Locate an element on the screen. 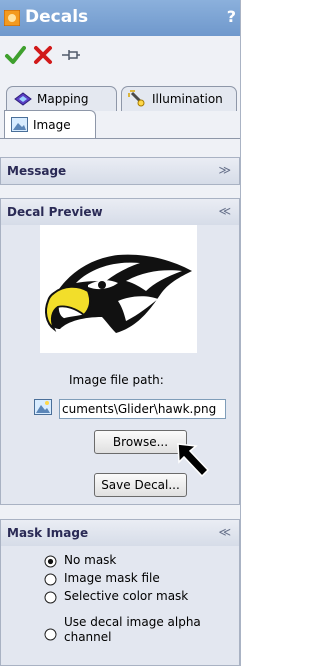 Image resolution: width=320 pixels, height=666 pixels. image-mask-file-label: Image mask file is located at coordinates (112, 578).